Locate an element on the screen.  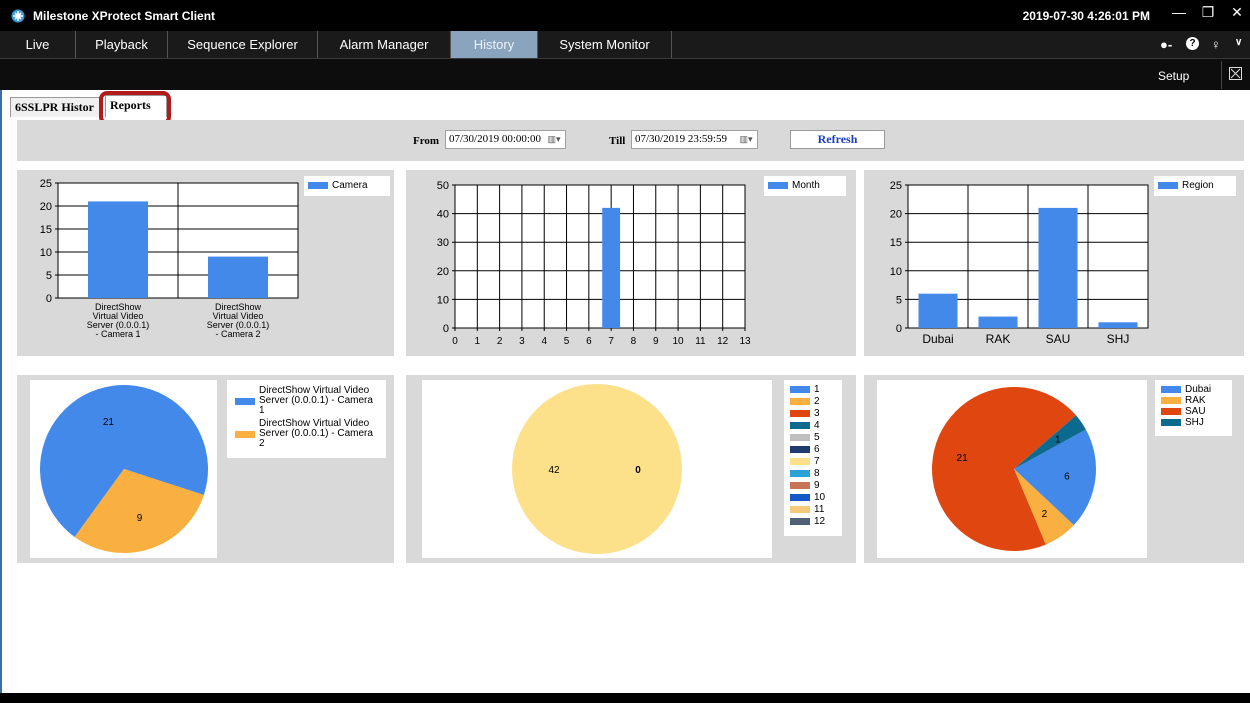
restore-button: ❐ is located at coordinates (1208, 13).